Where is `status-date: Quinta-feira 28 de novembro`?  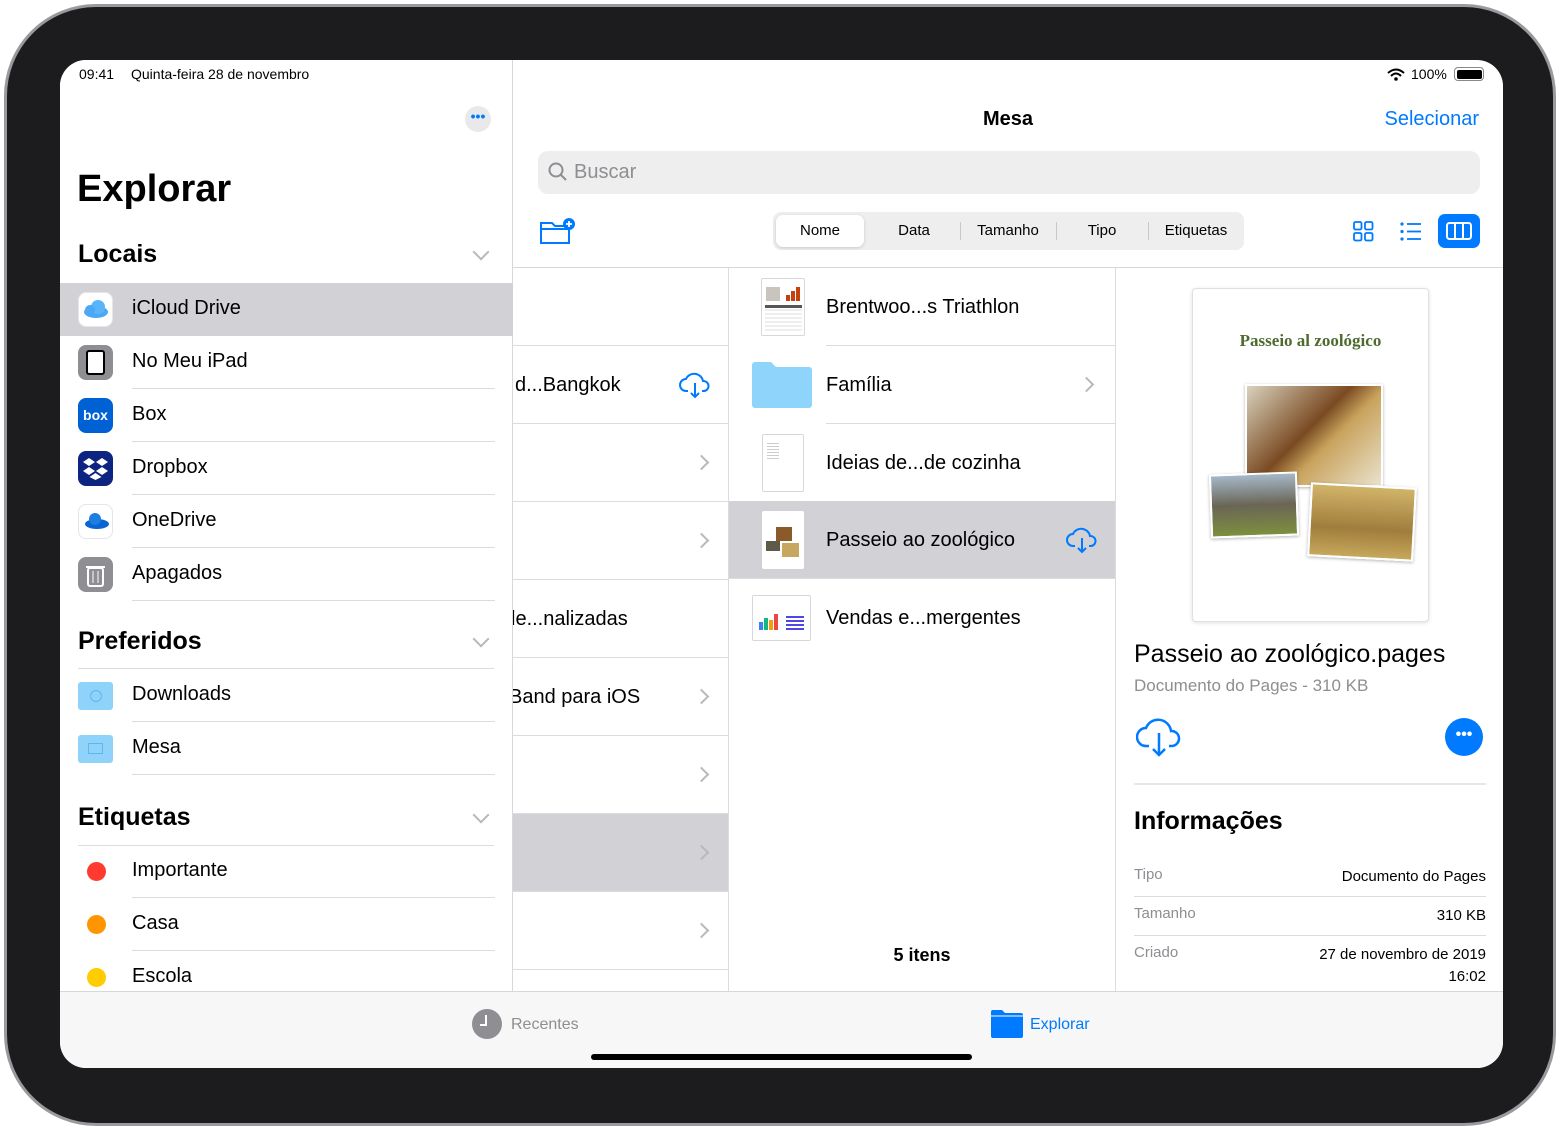 status-date: Quinta-feira 28 de novembro is located at coordinates (220, 74).